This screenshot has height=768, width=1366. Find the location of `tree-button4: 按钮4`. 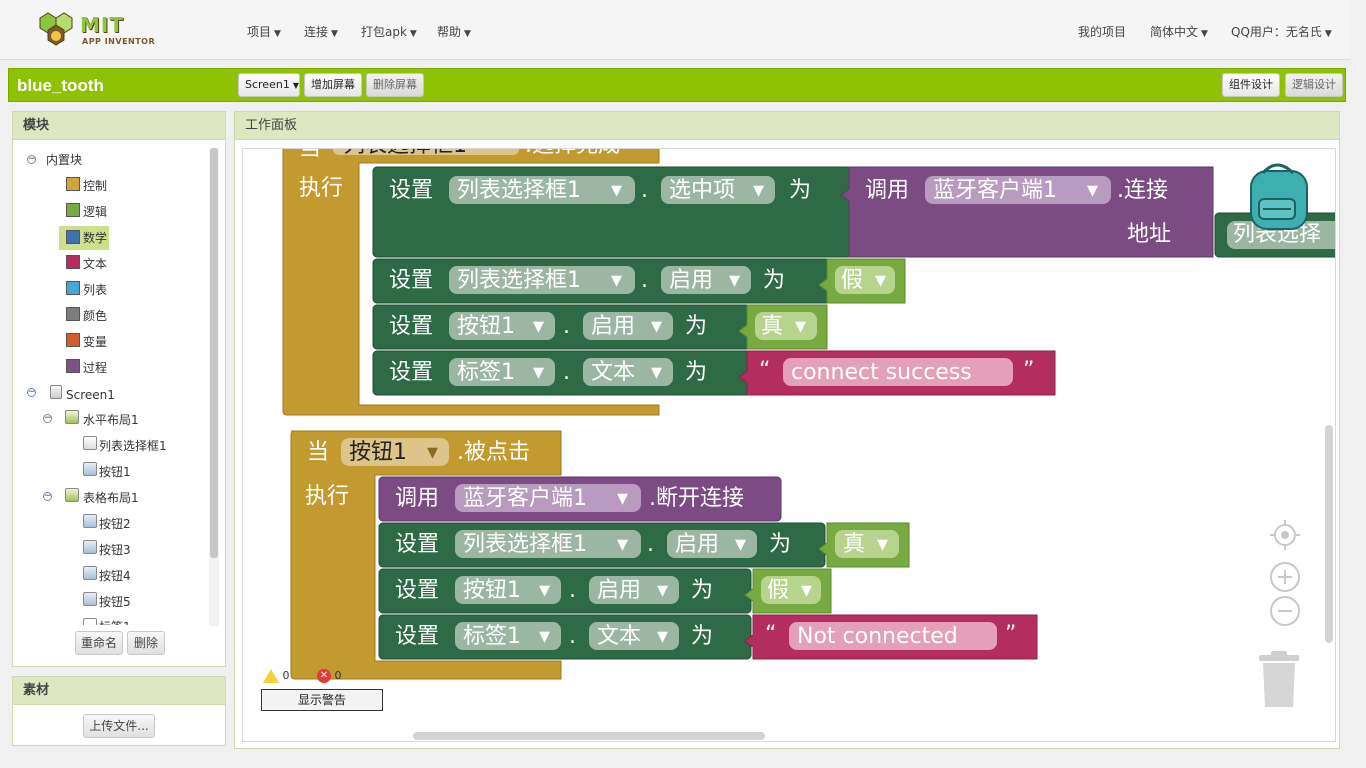

tree-button4: 按钮4 is located at coordinates (115, 576).